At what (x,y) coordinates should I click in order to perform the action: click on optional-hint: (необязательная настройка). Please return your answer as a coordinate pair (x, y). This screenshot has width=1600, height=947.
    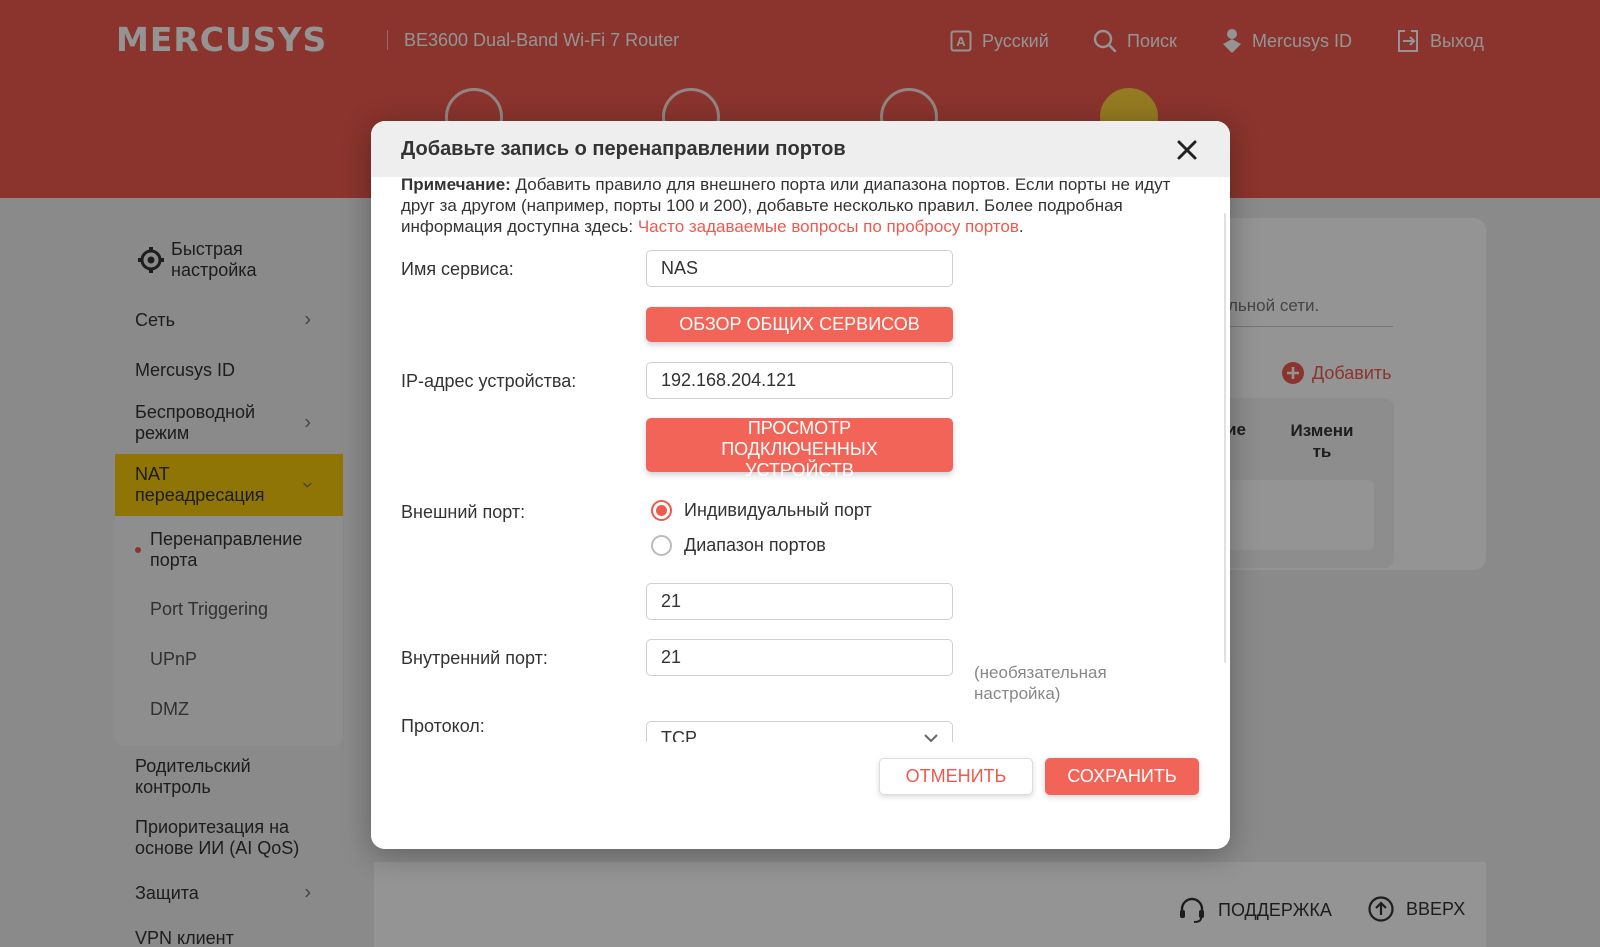
    Looking at the image, I should click on (1040, 683).